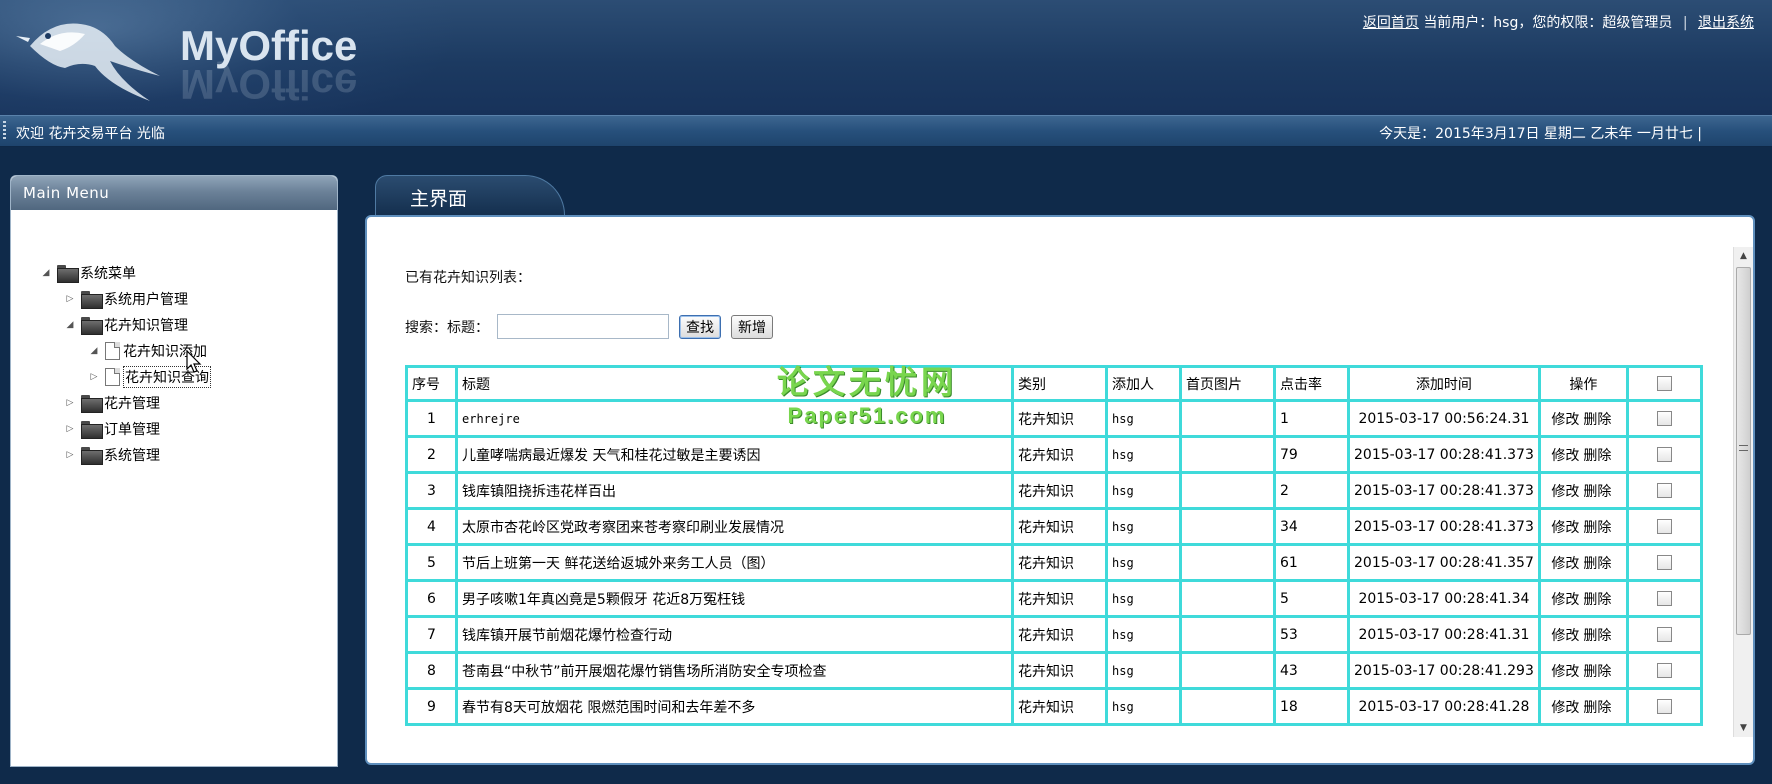 Image resolution: width=1772 pixels, height=784 pixels. What do you see at coordinates (431, 526) in the screenshot?
I see `cell-no: 4` at bounding box center [431, 526].